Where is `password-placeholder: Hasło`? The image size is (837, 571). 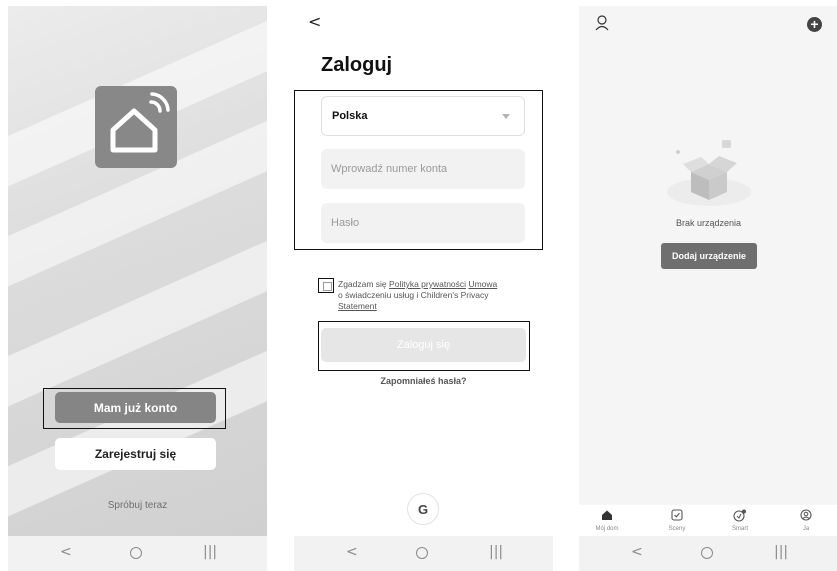 password-placeholder: Hasło is located at coordinates (345, 223).